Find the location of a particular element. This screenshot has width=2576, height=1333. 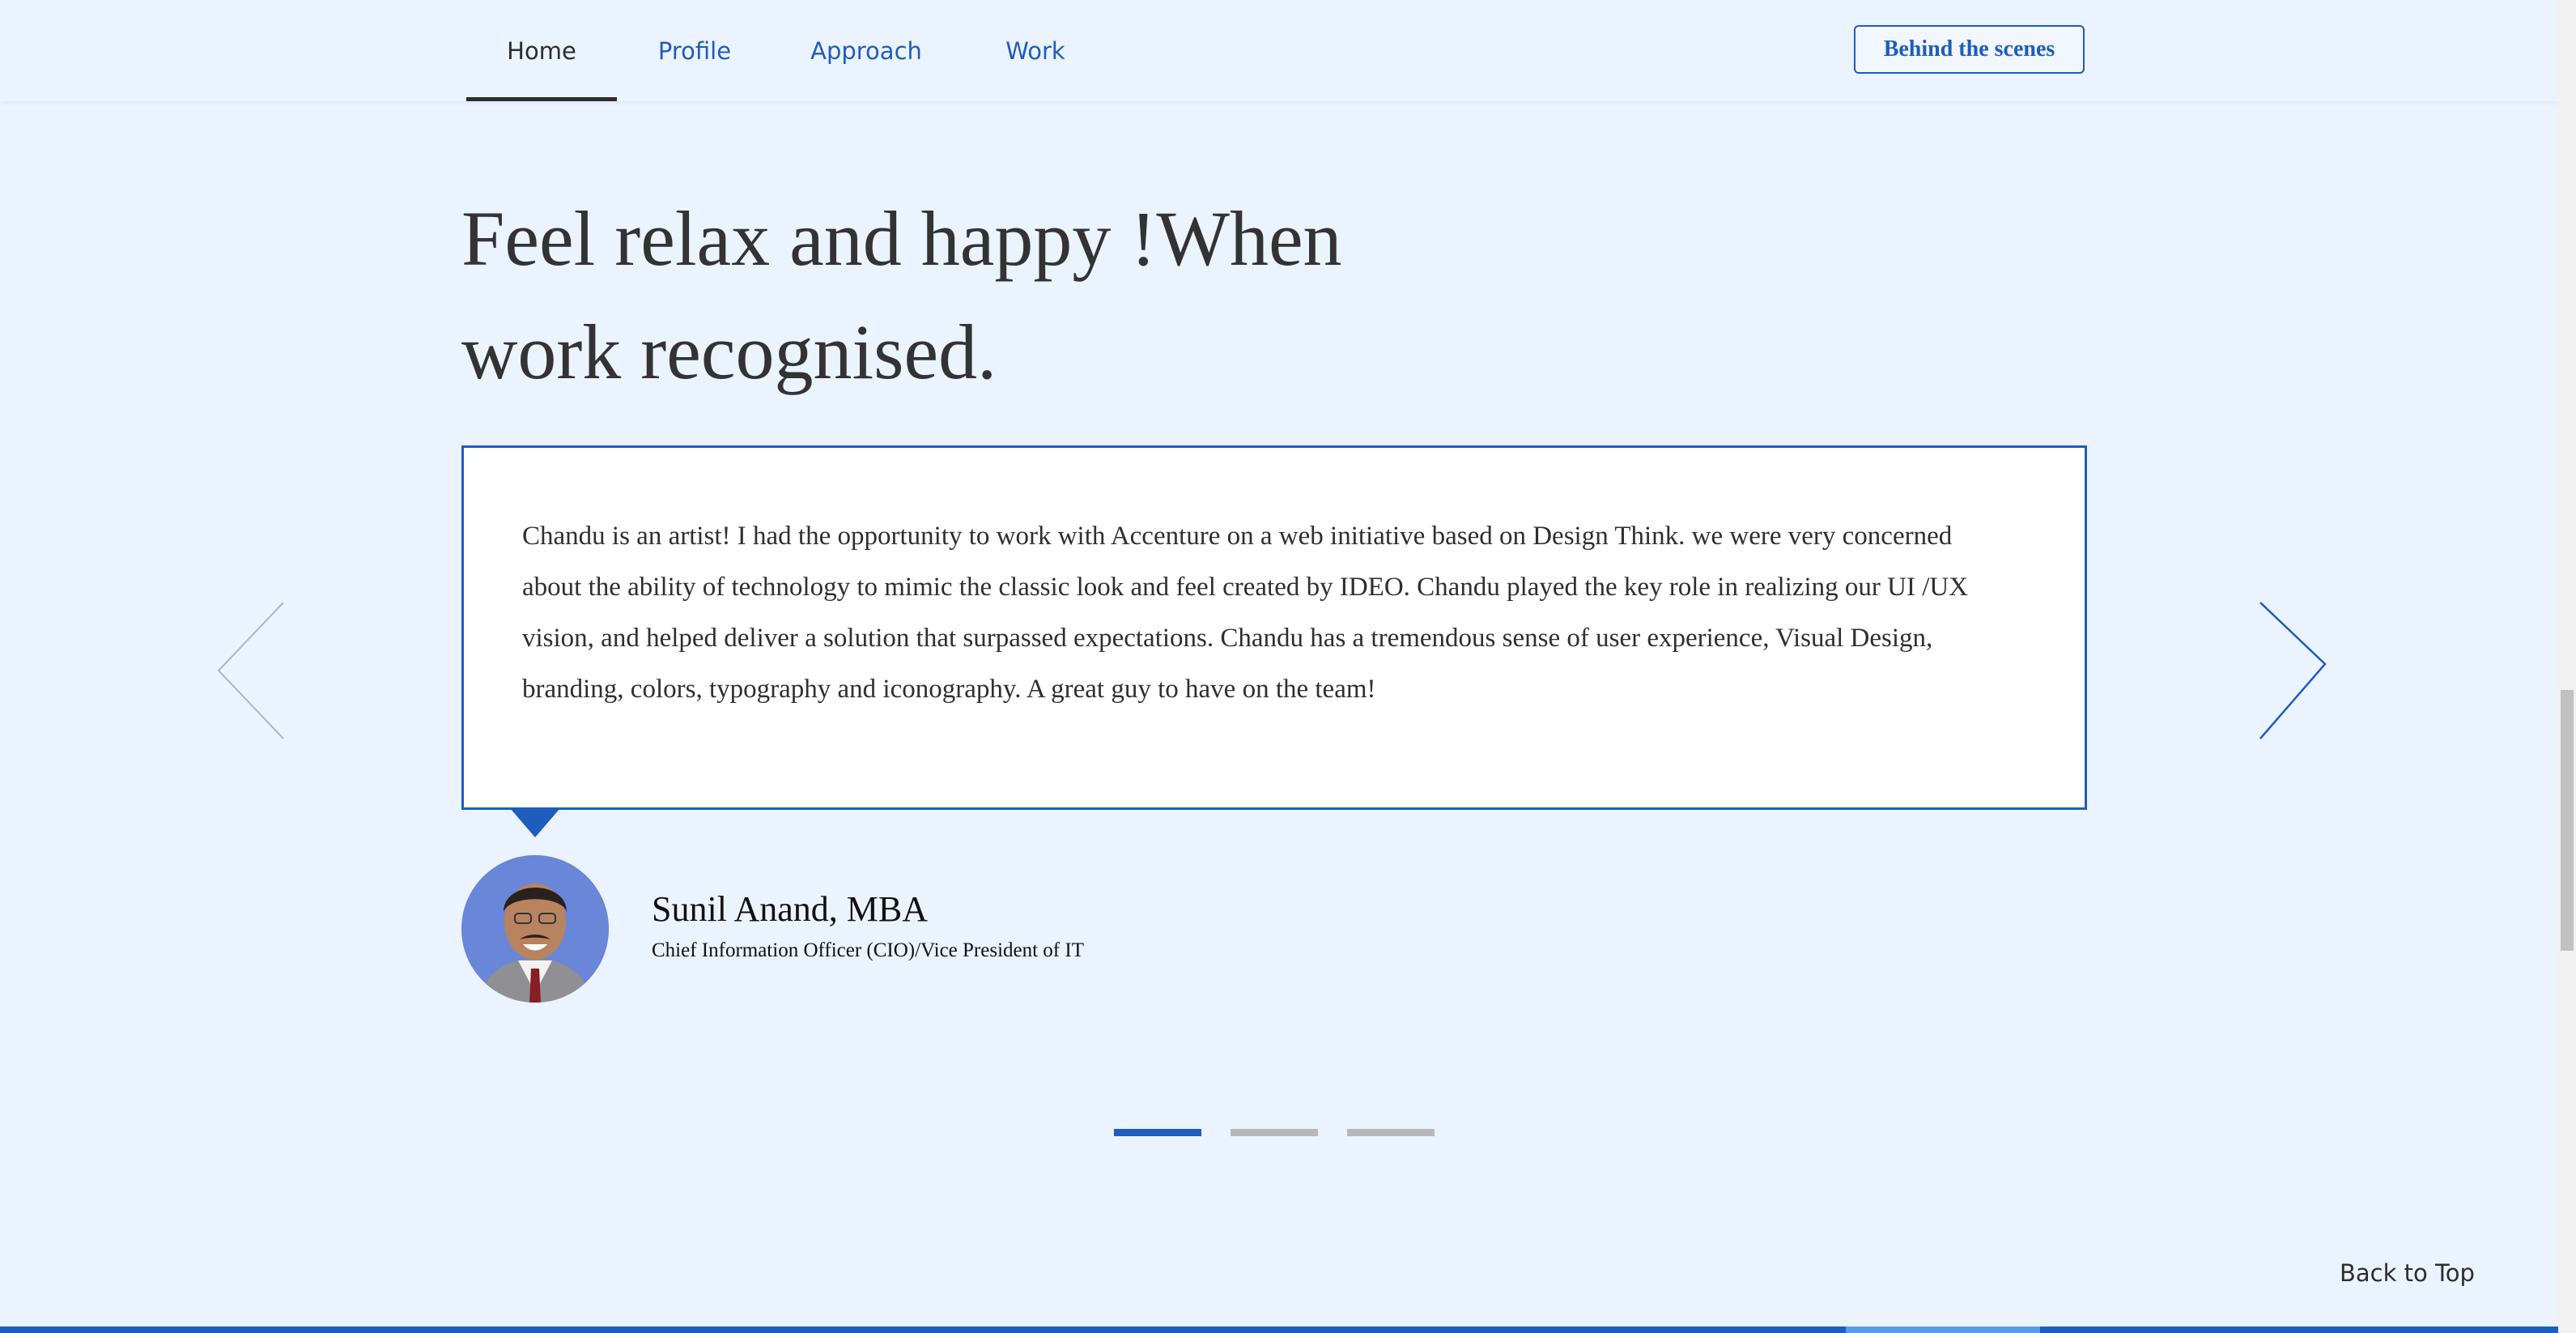

author-name: Sunil Anand, MBA is located at coordinates (790, 909).